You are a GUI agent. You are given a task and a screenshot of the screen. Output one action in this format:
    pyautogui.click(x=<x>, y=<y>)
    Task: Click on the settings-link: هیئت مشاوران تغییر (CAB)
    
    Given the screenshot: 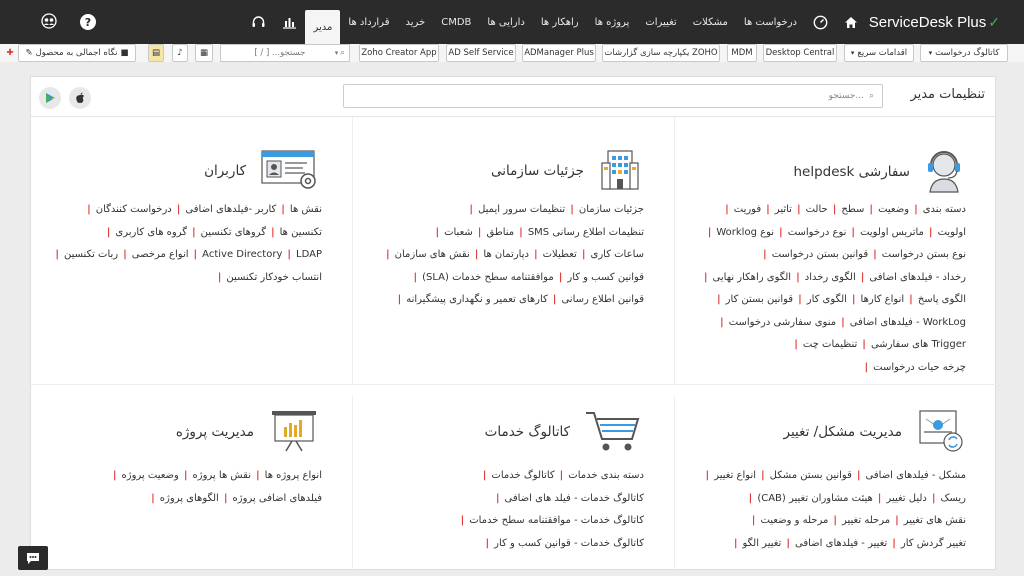 What is the action you would take?
    pyautogui.click(x=814, y=498)
    